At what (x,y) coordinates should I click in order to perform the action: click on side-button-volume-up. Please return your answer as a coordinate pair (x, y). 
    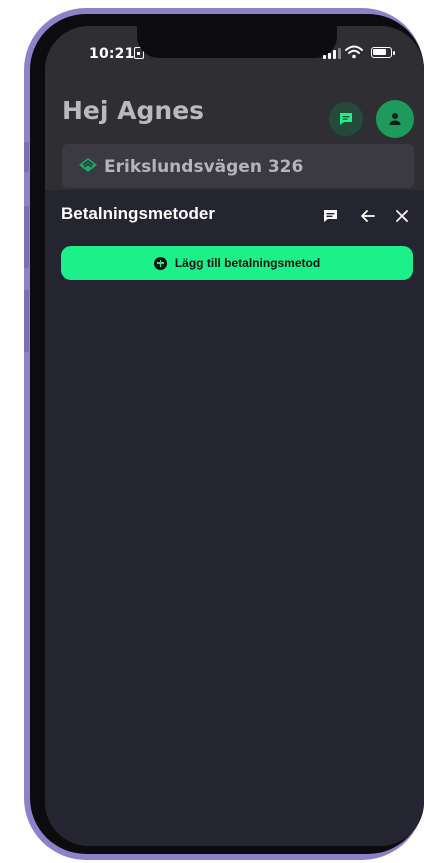
    Looking at the image, I should click on (26, 237).